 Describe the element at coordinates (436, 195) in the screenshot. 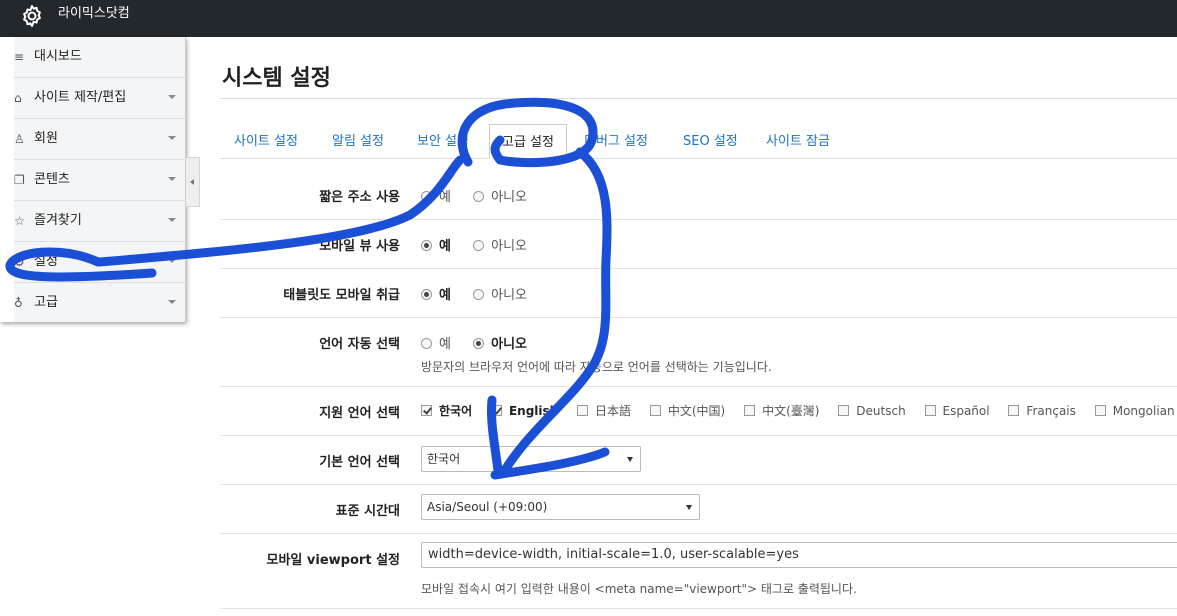

I see `short-url-yes: 예` at that location.